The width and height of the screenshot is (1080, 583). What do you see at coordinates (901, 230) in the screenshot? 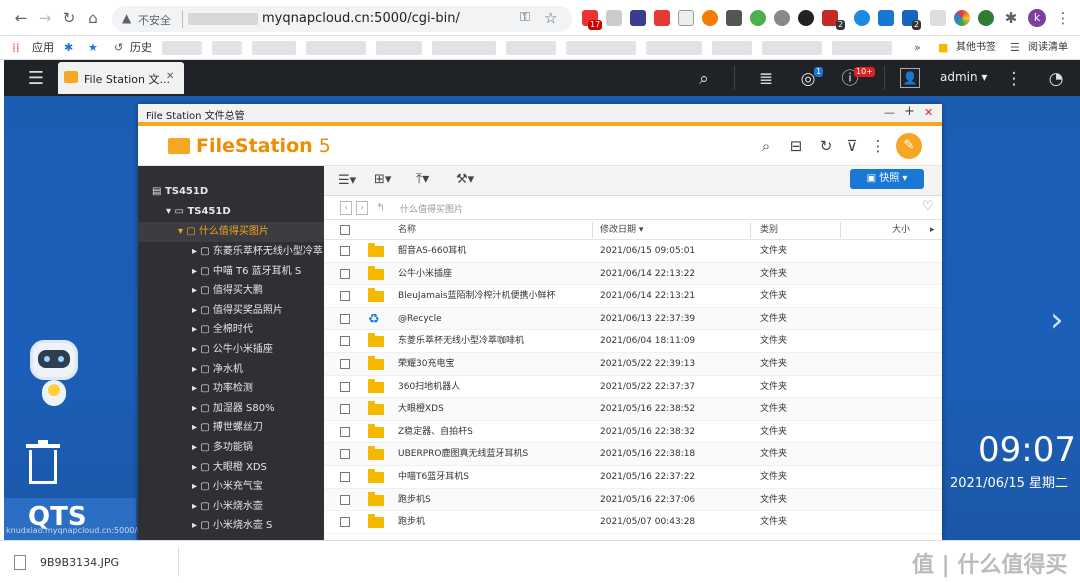
I see `column-size: 大小` at bounding box center [901, 230].